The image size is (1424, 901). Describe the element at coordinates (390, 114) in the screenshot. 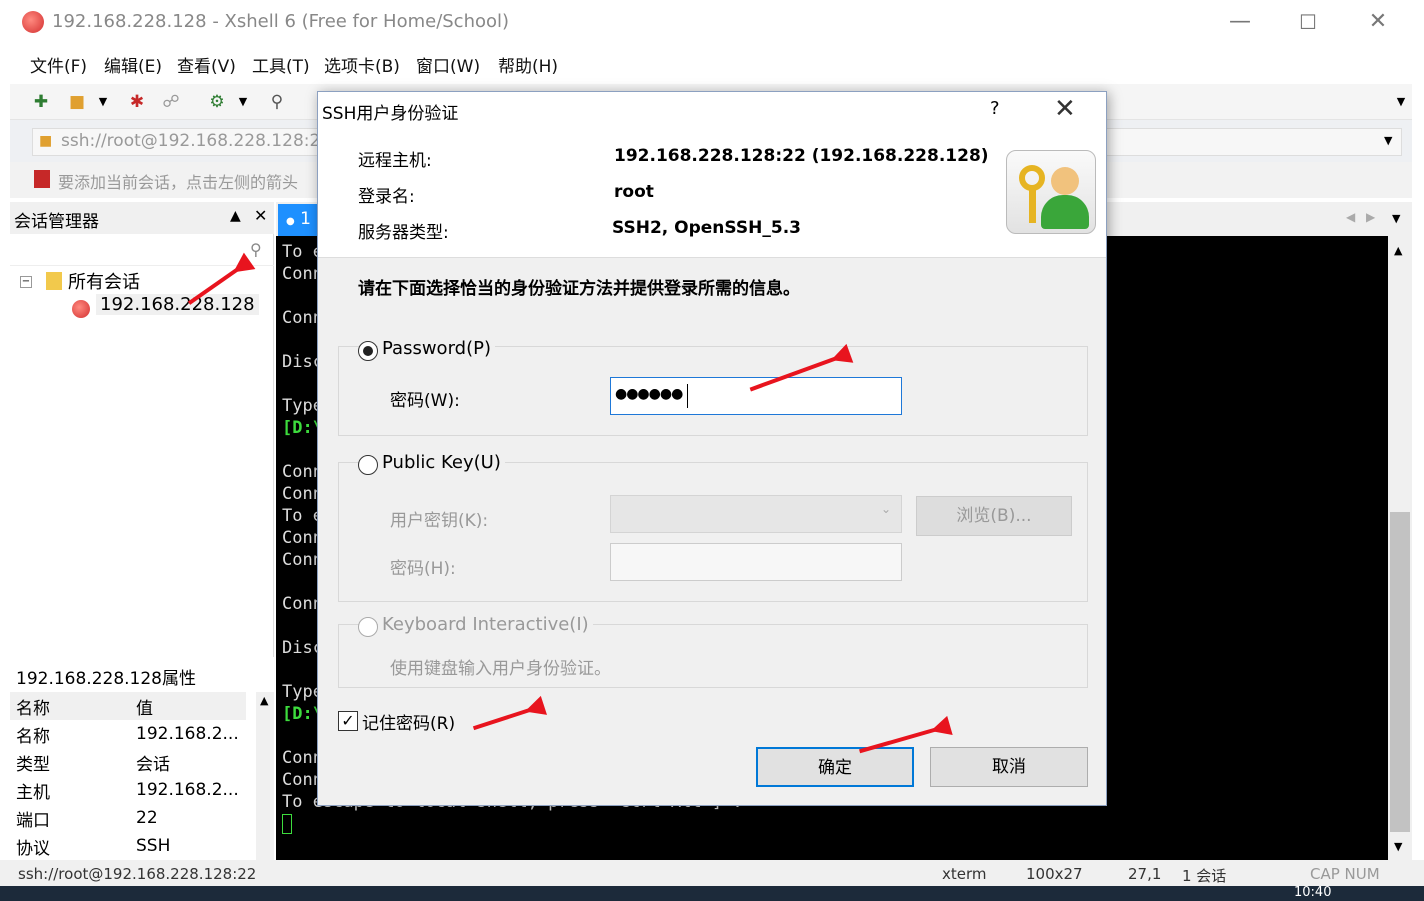

I see `dialog-title: SSH用户身份验证` at that location.